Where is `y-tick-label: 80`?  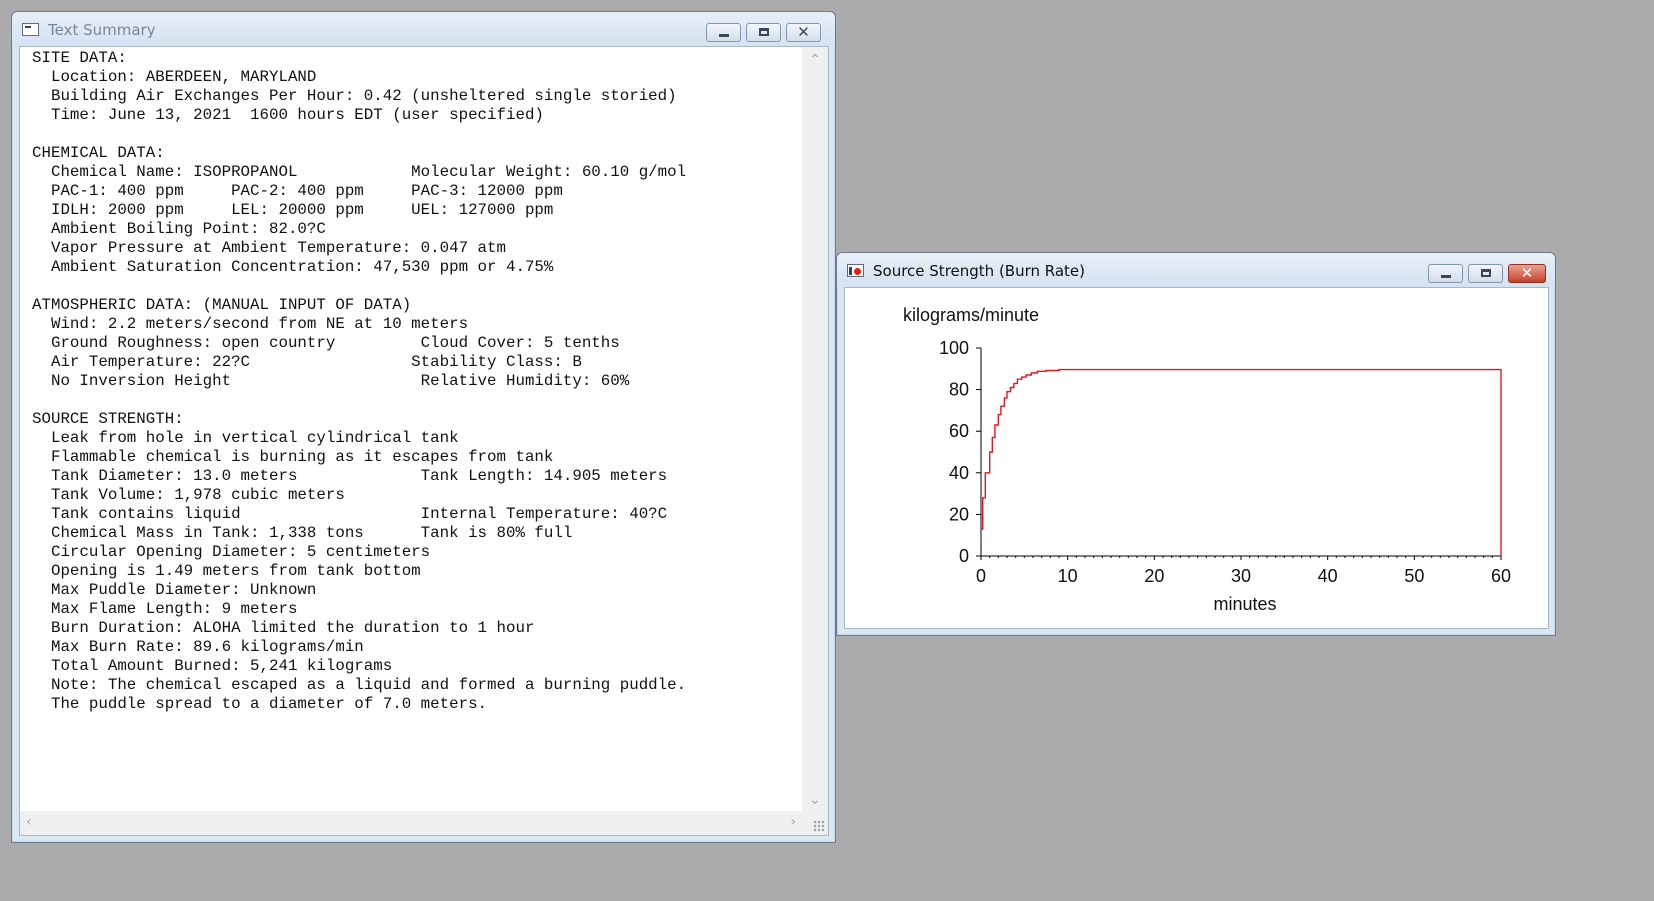 y-tick-label: 80 is located at coordinates (959, 390).